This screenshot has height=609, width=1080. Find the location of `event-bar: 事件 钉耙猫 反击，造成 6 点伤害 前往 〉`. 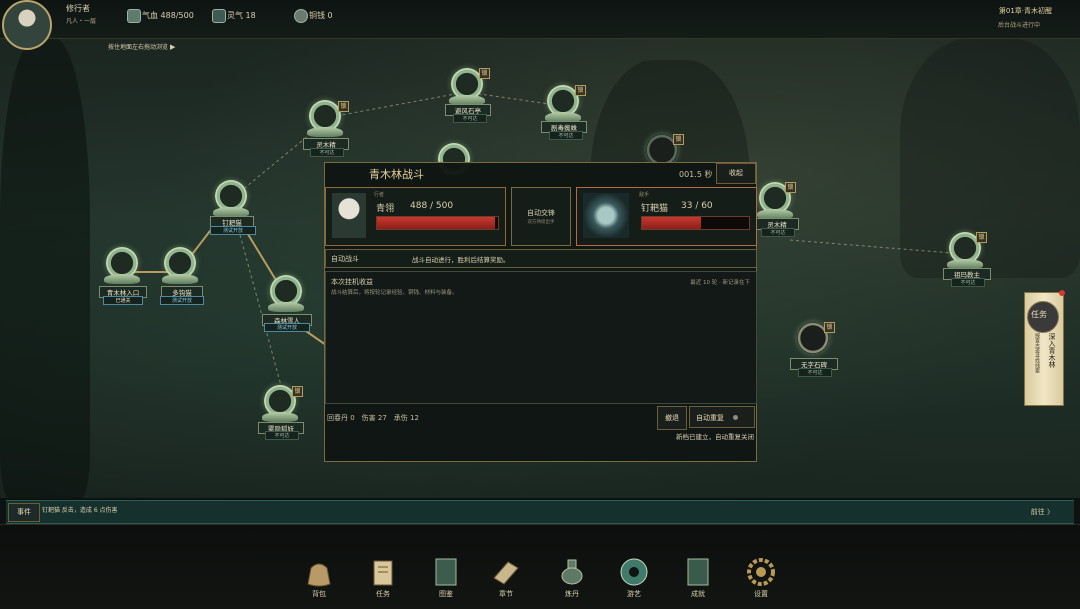

event-bar: 事件 钉耙猫 反击，造成 6 点伤害 前往 〉 is located at coordinates (540, 512).